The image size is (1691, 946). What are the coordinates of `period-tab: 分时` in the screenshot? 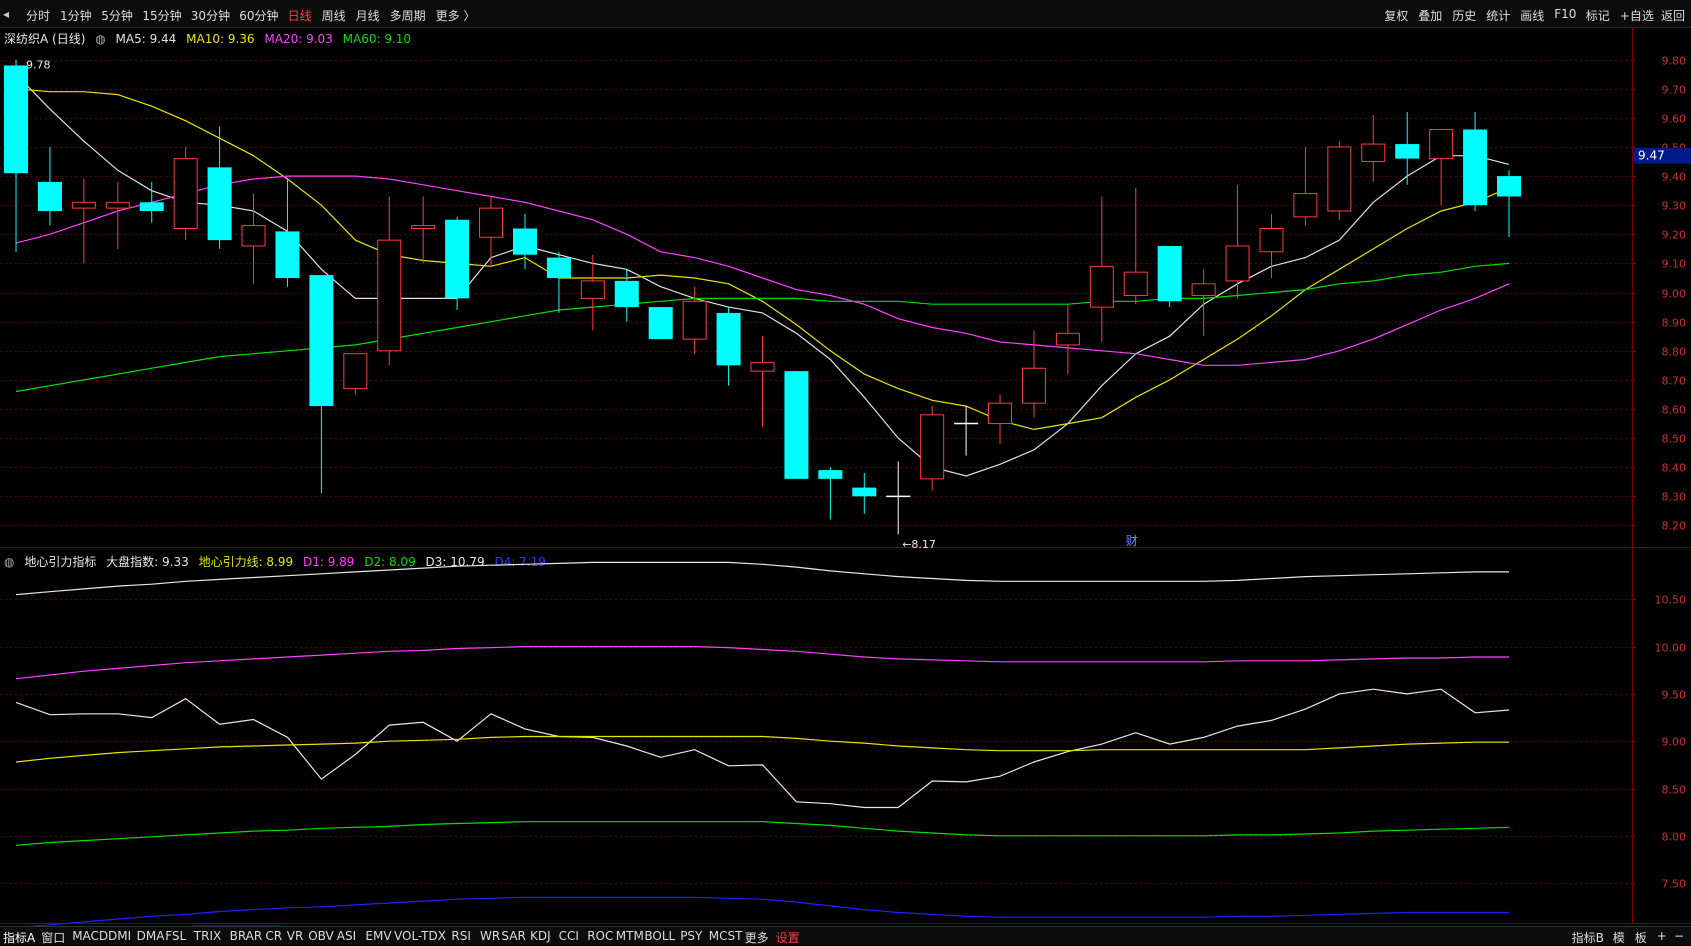 It's located at (38, 15).